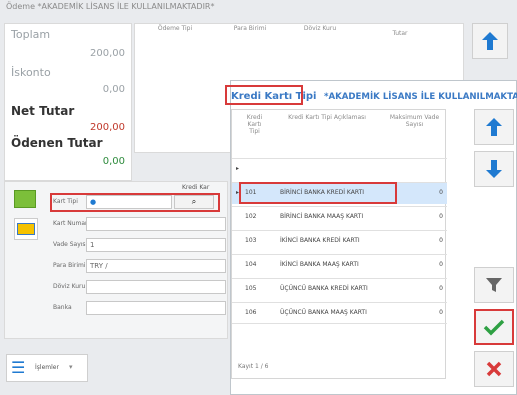 The height and width of the screenshot is (395, 517). What do you see at coordinates (251, 240) in the screenshot?
I see `row-code: 103` at bounding box center [251, 240].